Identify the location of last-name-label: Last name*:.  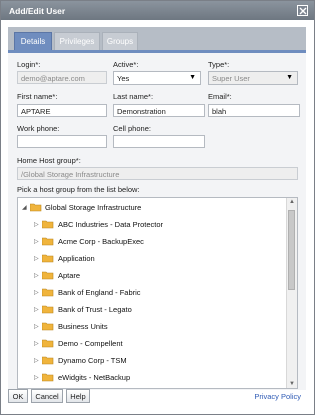
(133, 96).